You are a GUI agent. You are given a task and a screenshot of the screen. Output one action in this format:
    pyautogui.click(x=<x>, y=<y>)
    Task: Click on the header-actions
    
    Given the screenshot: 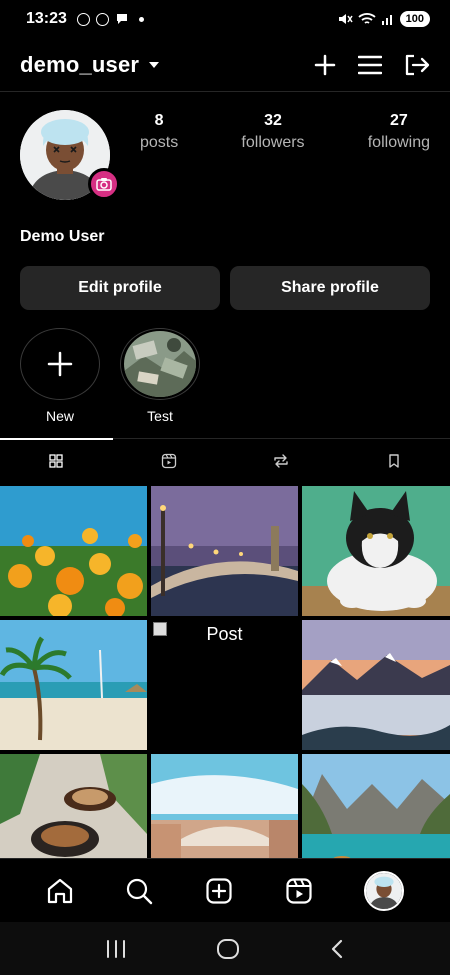 What is the action you would take?
    pyautogui.click(x=372, y=65)
    